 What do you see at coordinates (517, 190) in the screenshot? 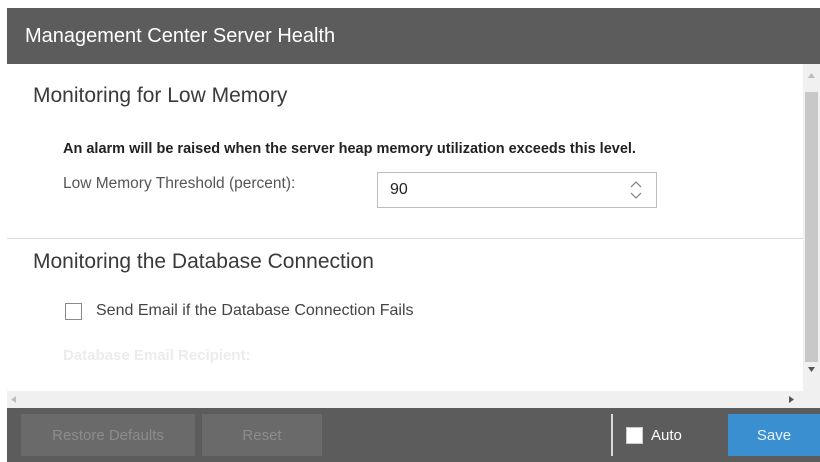
I see `threshold-spinner: 90` at bounding box center [517, 190].